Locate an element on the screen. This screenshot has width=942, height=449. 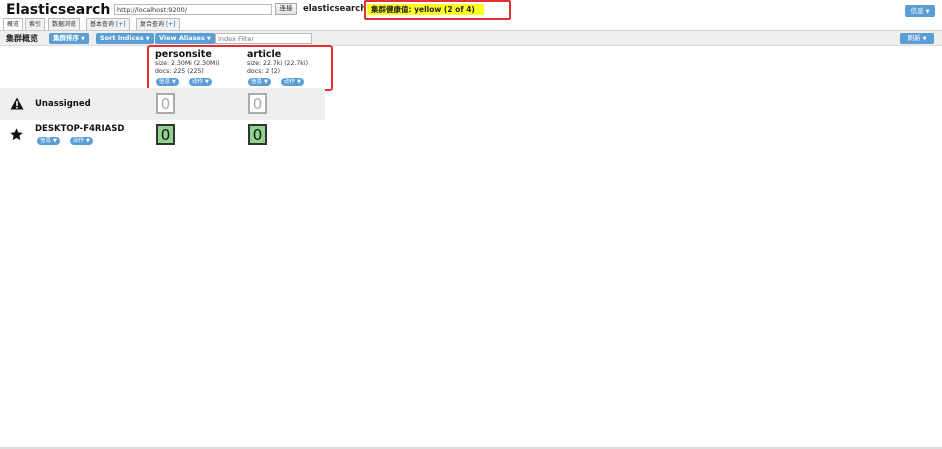
index-info-button-personsite: 信息 ▼ is located at coordinates (167, 82).